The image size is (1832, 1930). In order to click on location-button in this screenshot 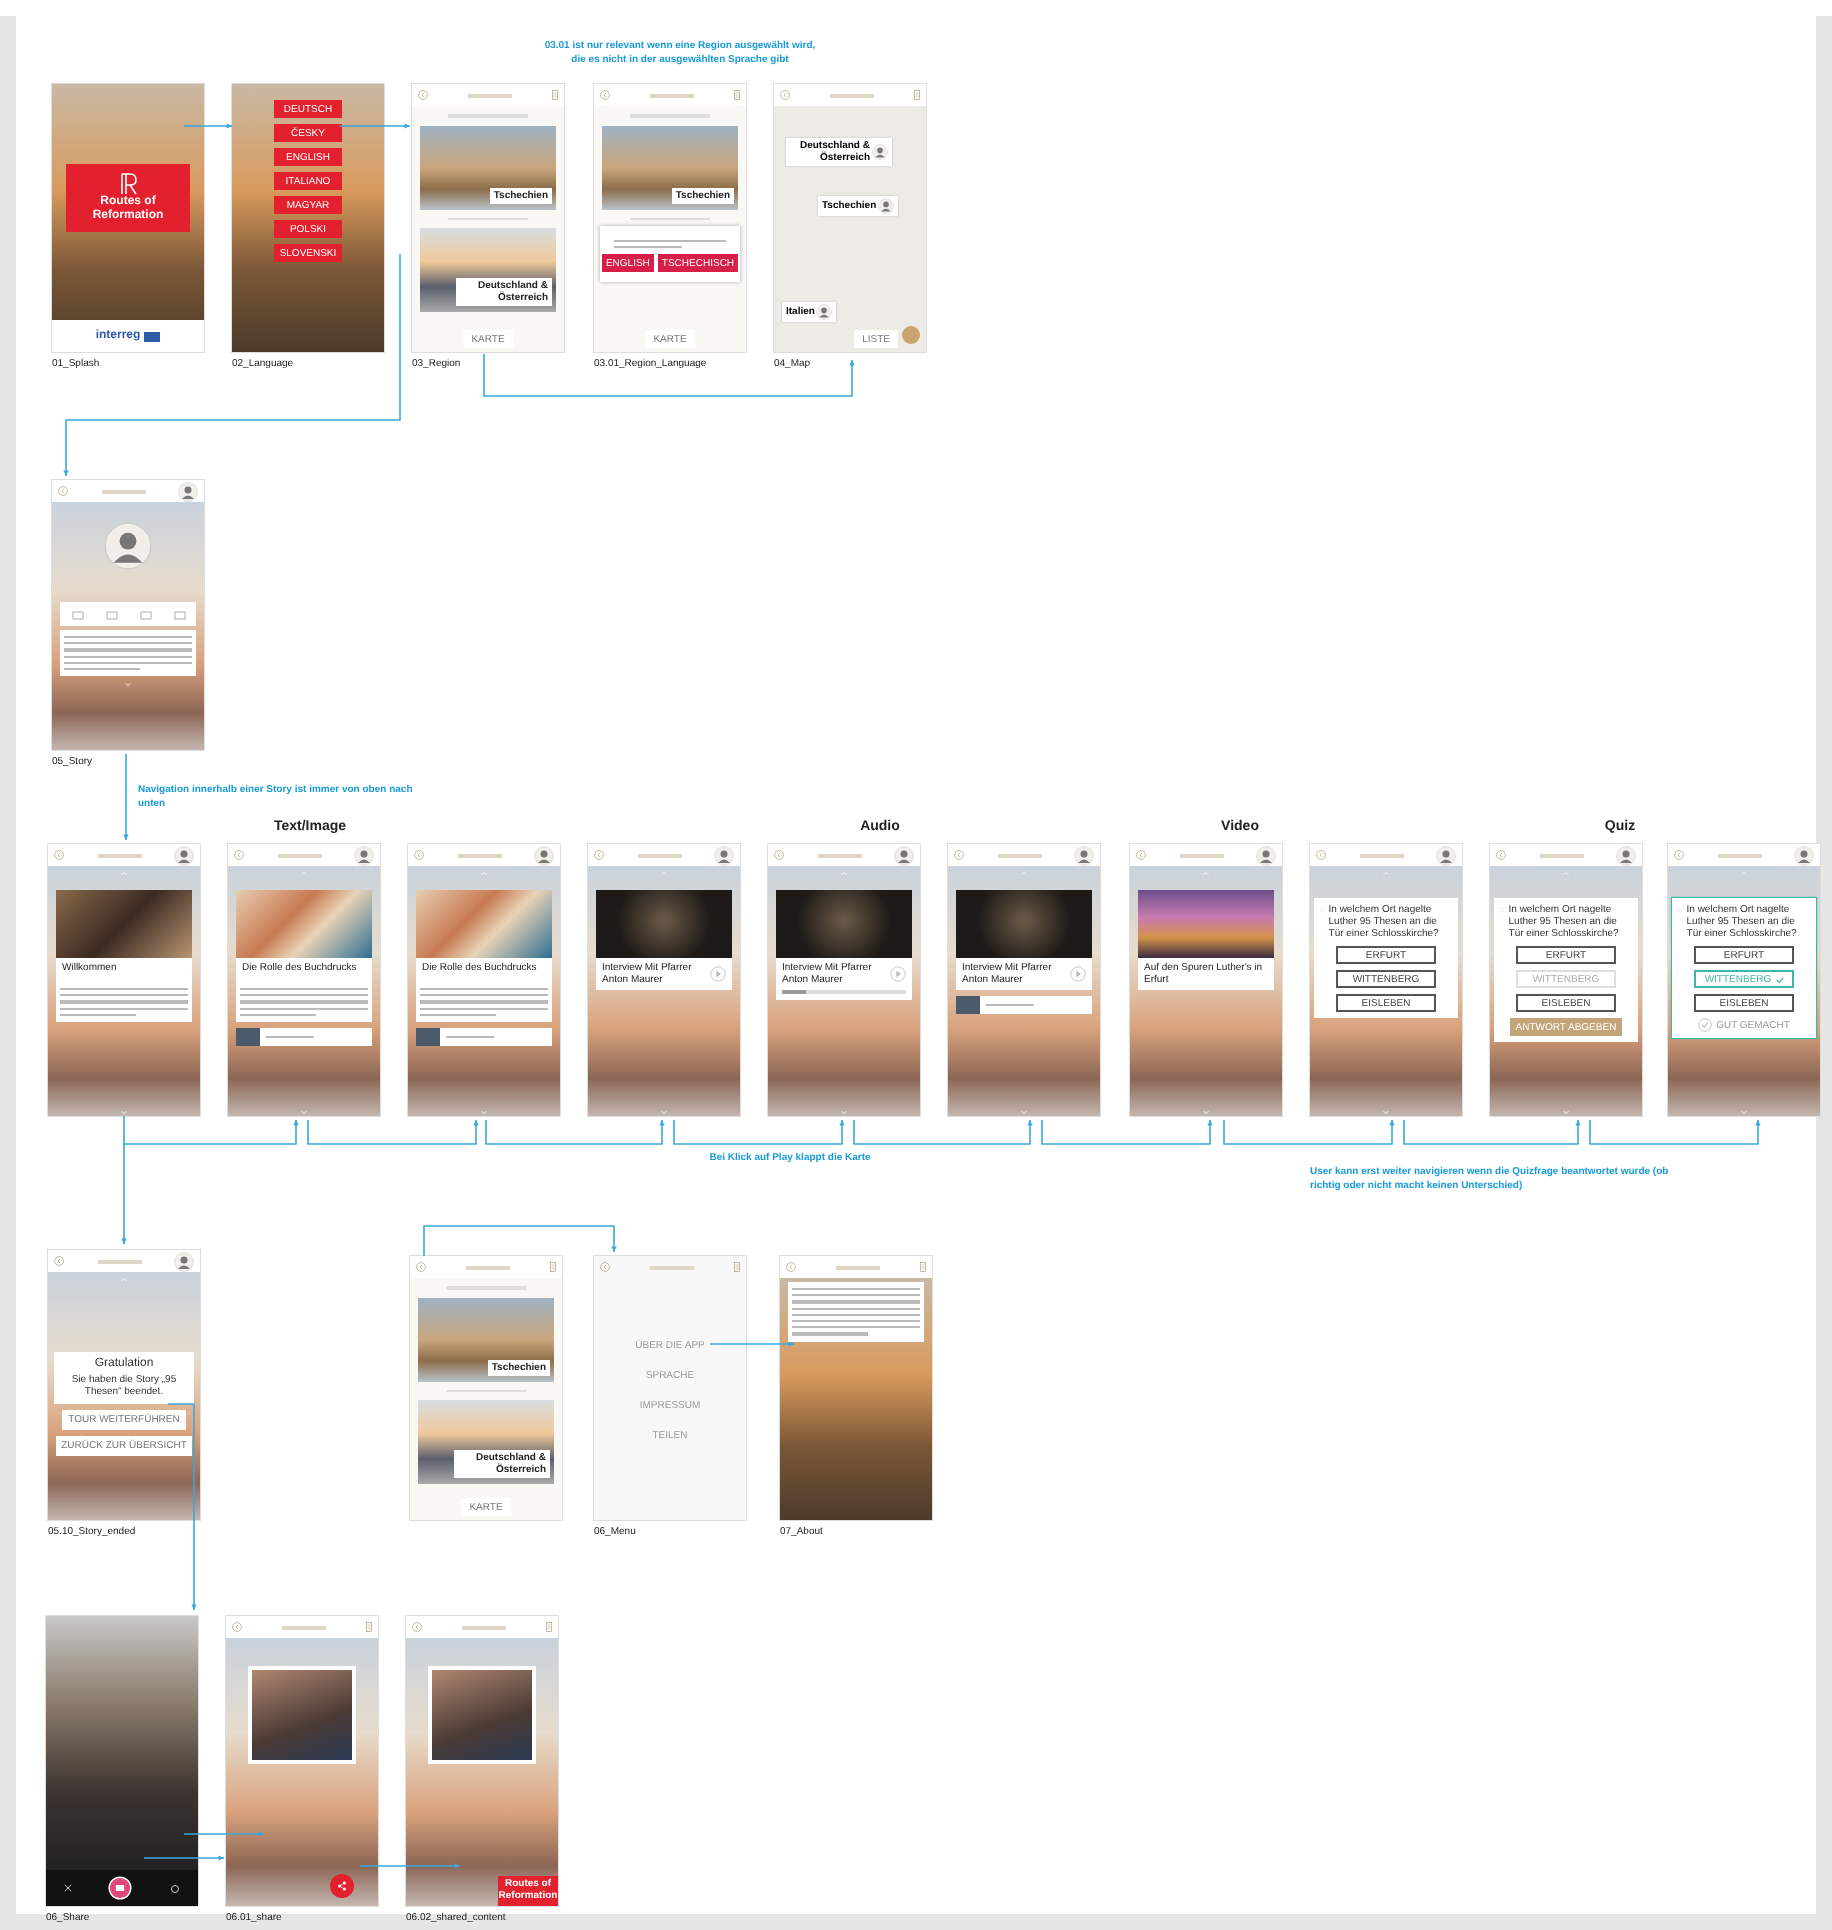, I will do `click(911, 335)`.